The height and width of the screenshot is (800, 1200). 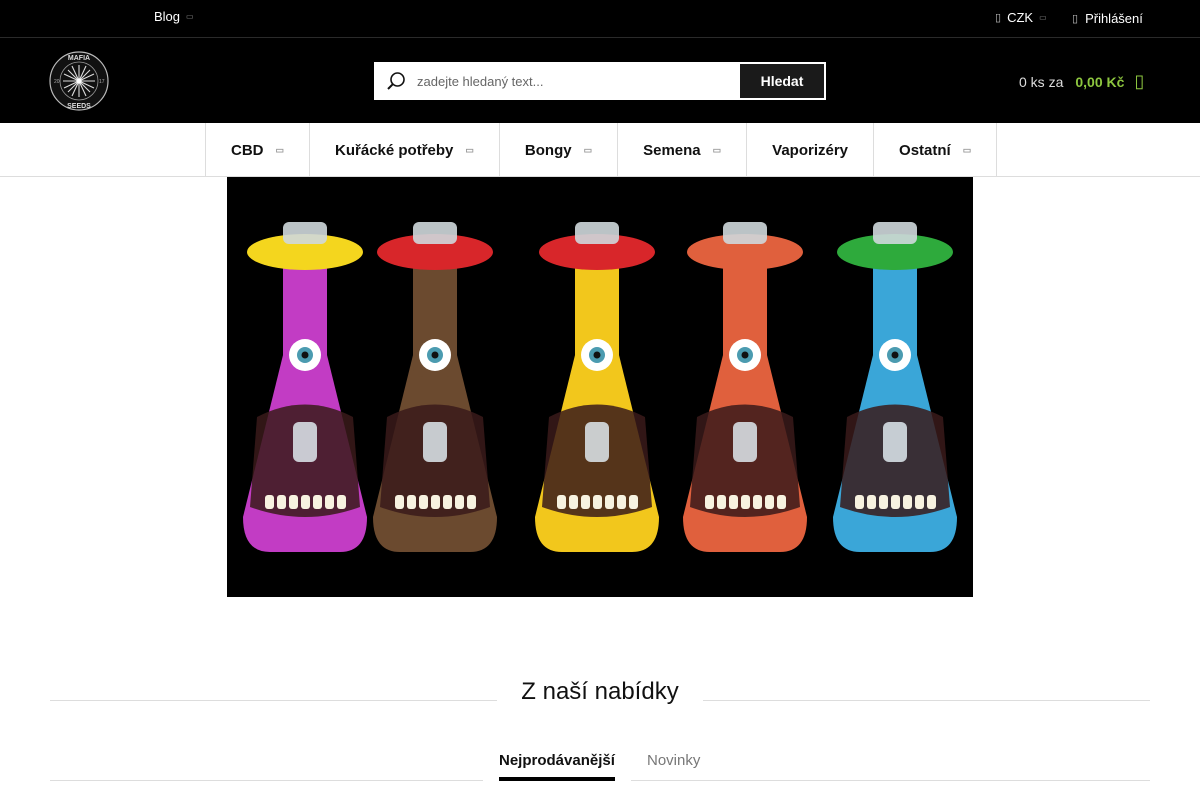 What do you see at coordinates (266, 780) in the screenshot?
I see `tabs-divider-left` at bounding box center [266, 780].